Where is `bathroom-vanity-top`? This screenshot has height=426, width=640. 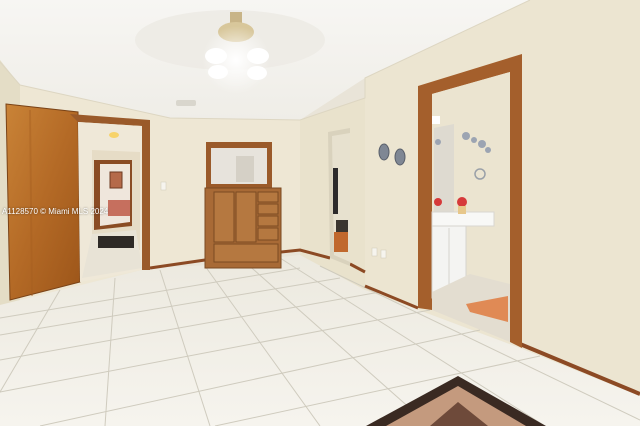
bathroom-vanity-top is located at coordinates (463, 219).